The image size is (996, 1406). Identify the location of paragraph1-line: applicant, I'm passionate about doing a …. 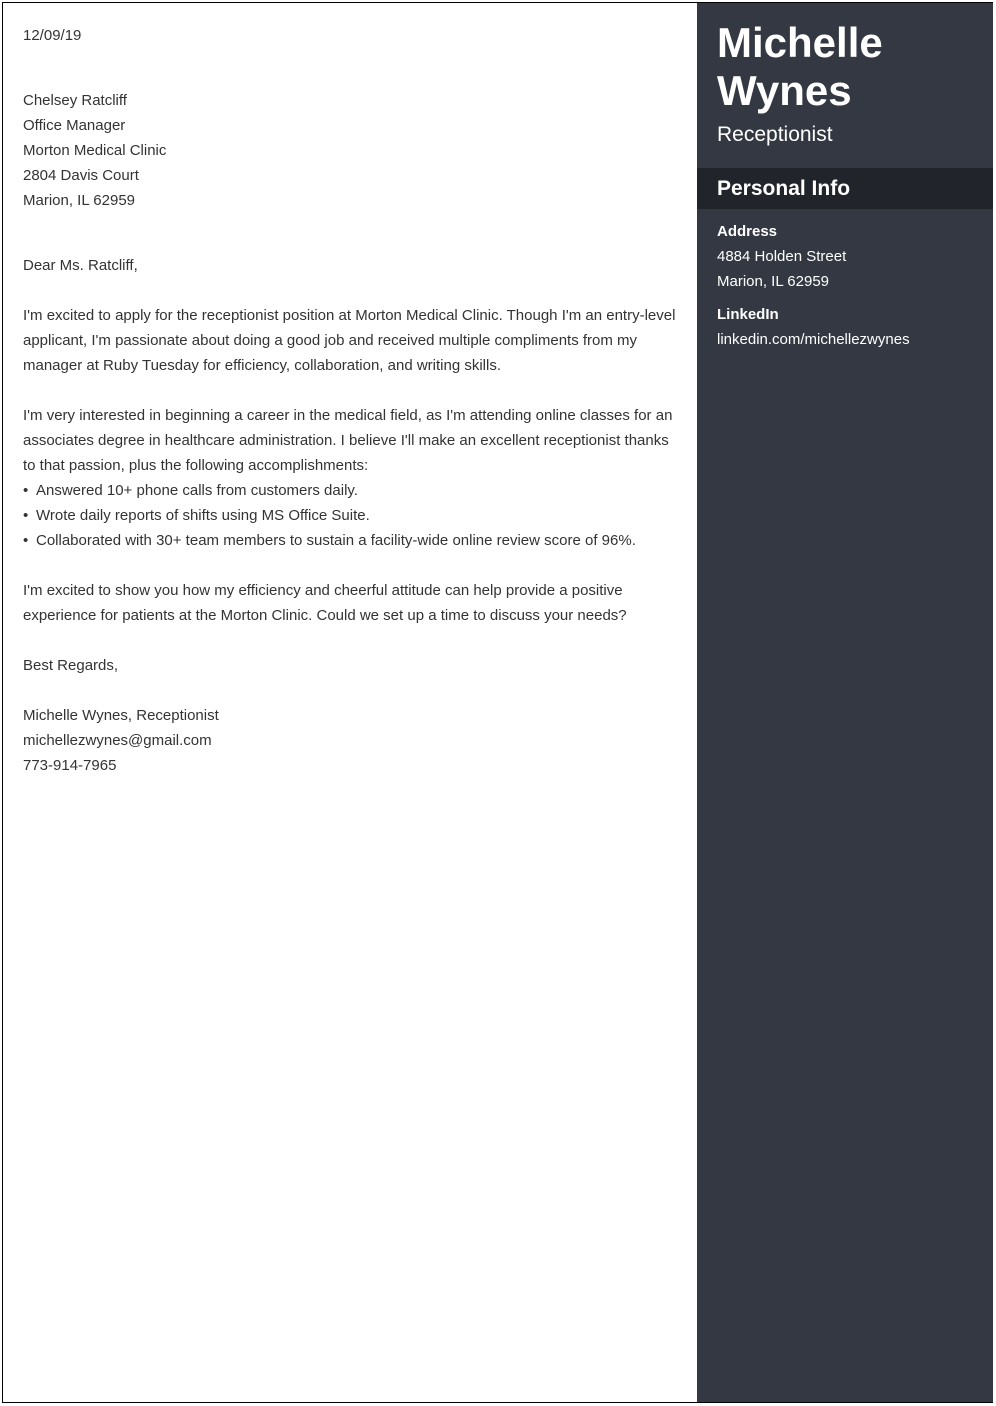
(330, 340).